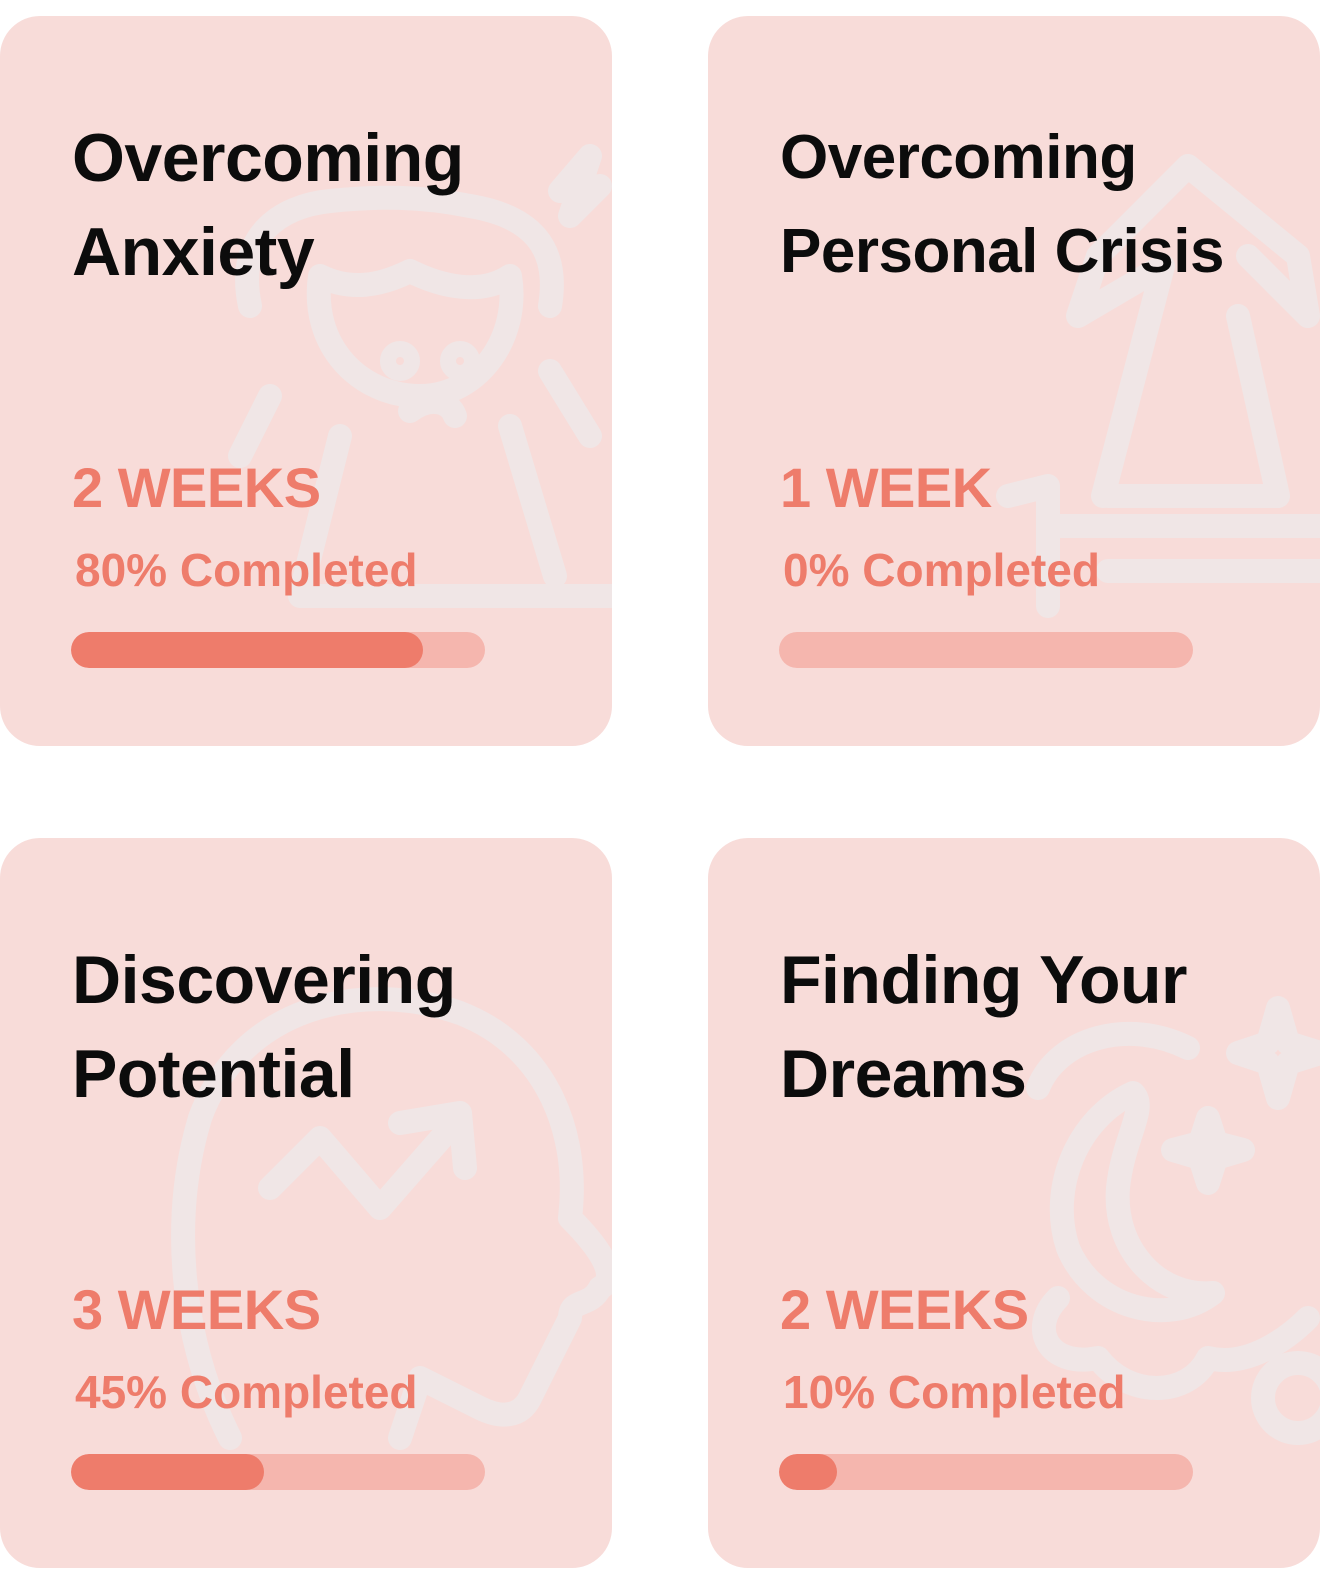 Image resolution: width=1336 pixels, height=1588 pixels. Describe the element at coordinates (264, 980) in the screenshot. I see `program-title-line1: Discovering` at that location.